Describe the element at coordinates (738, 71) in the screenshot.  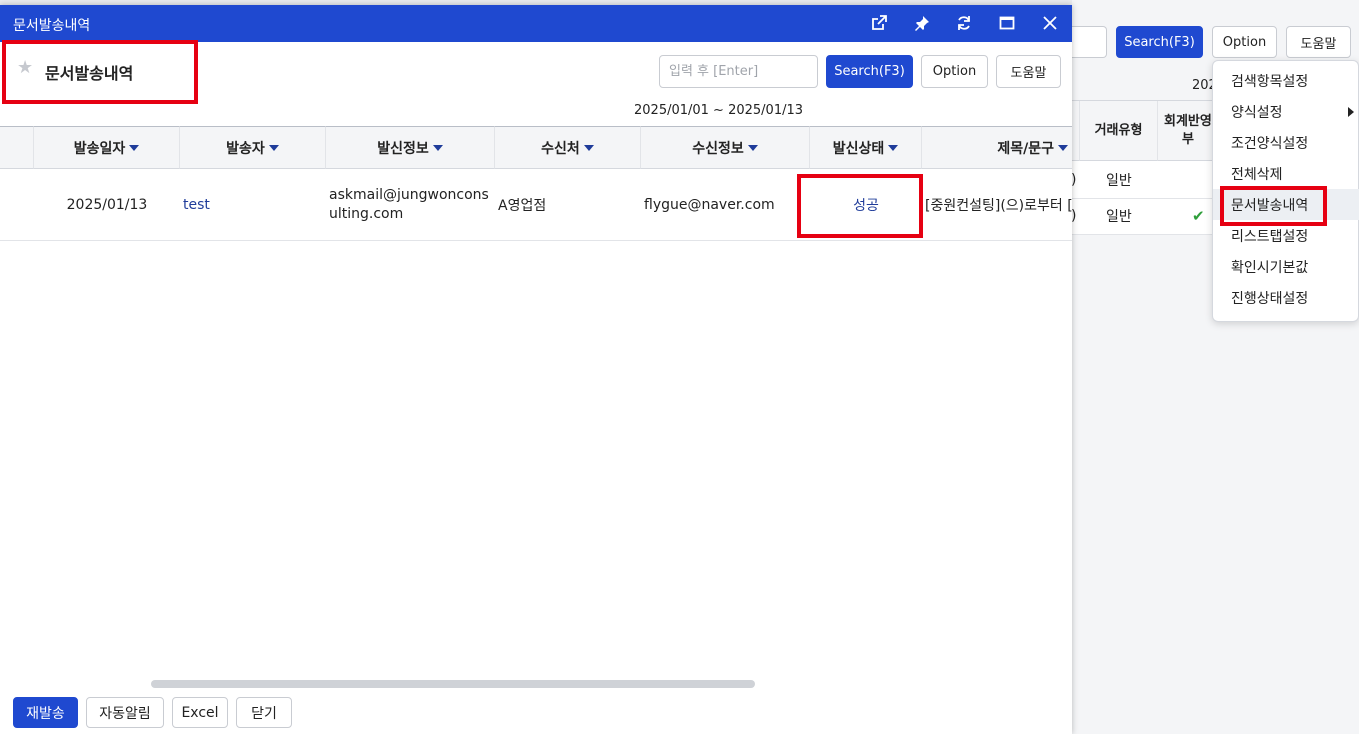
I see `search-input` at that location.